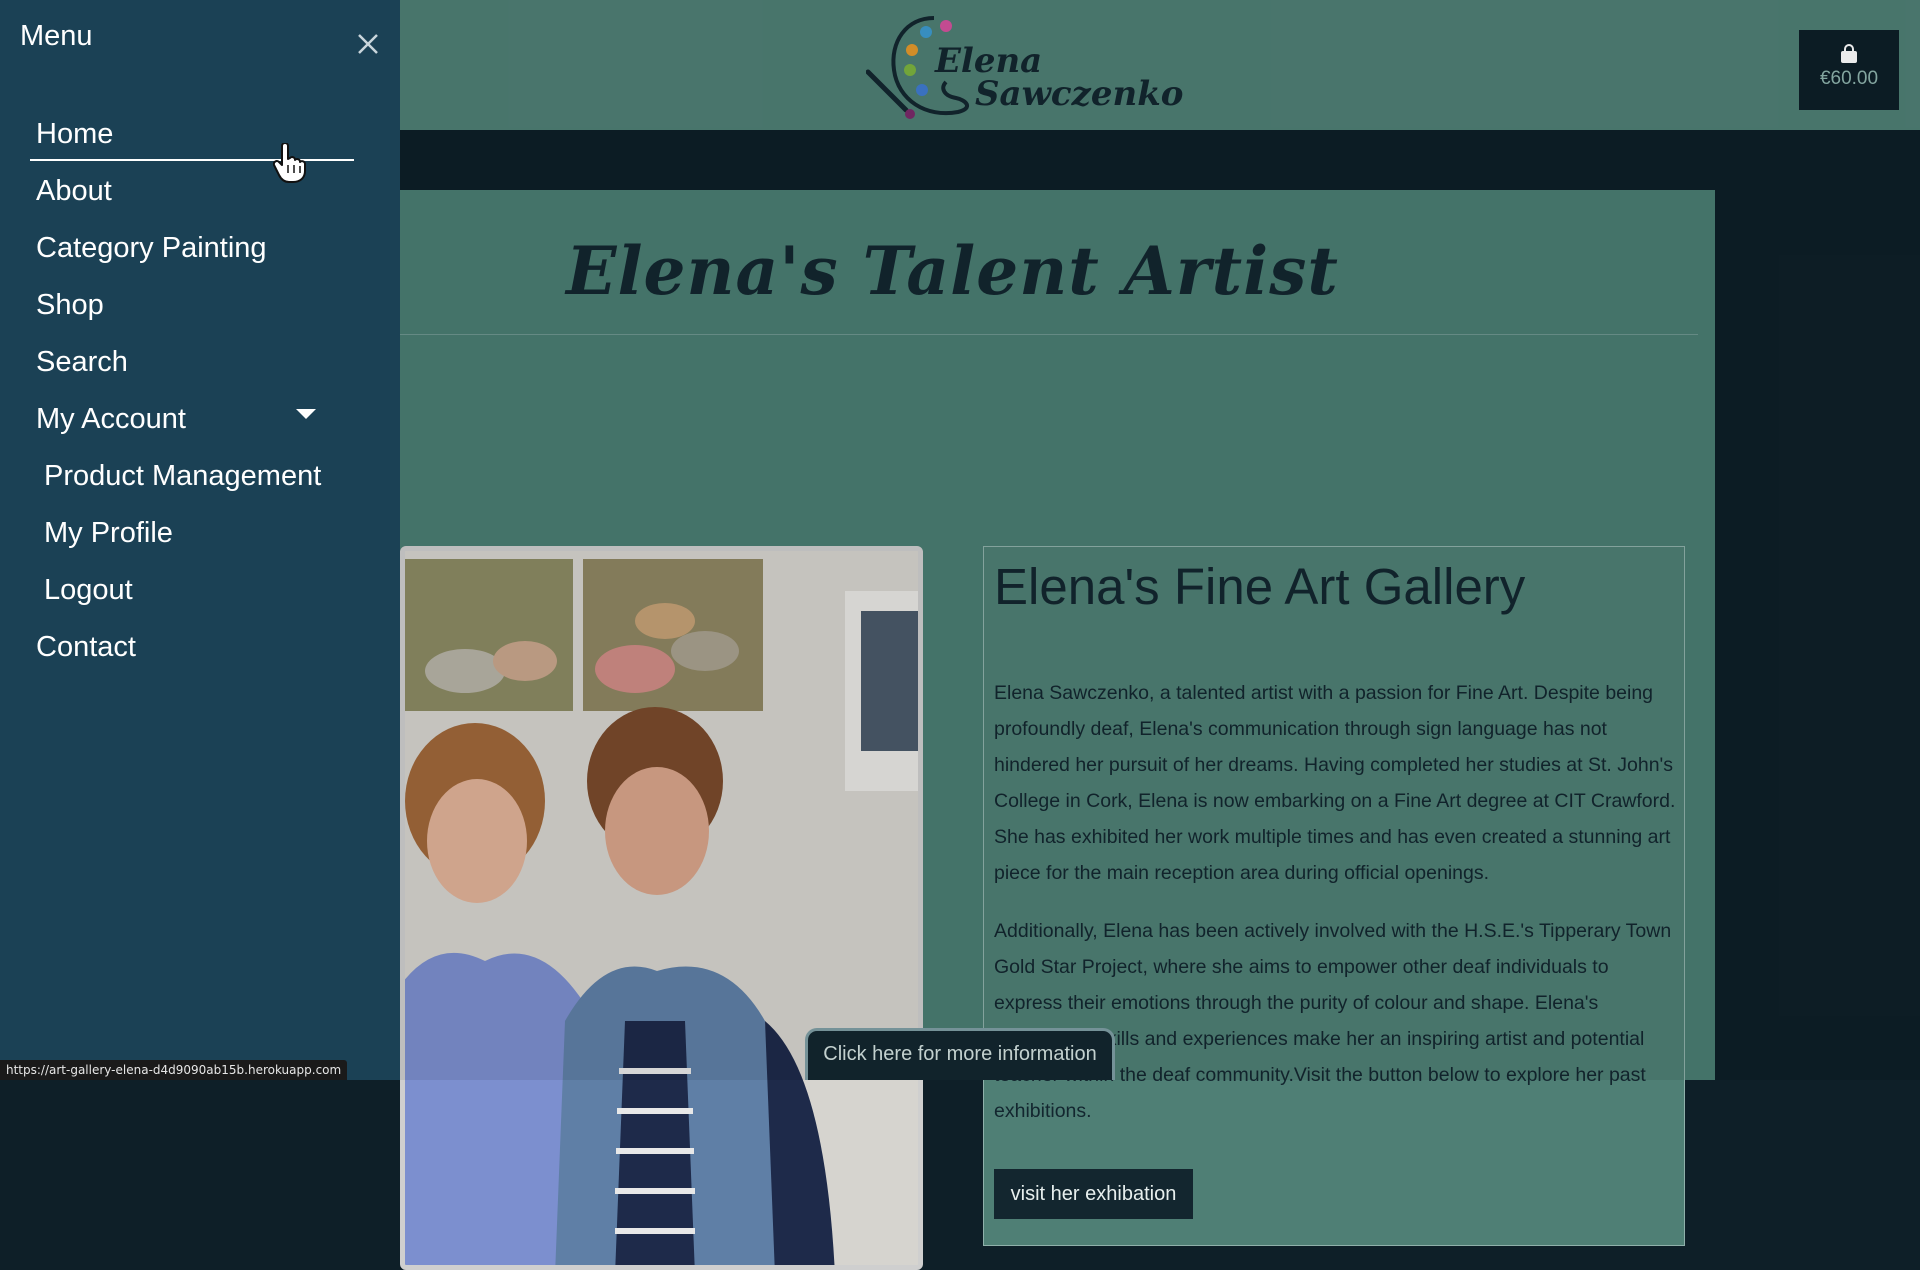 Image resolution: width=1920 pixels, height=1270 pixels. I want to click on visit-exhibition-button: visit her exhibation, so click(1093, 1194).